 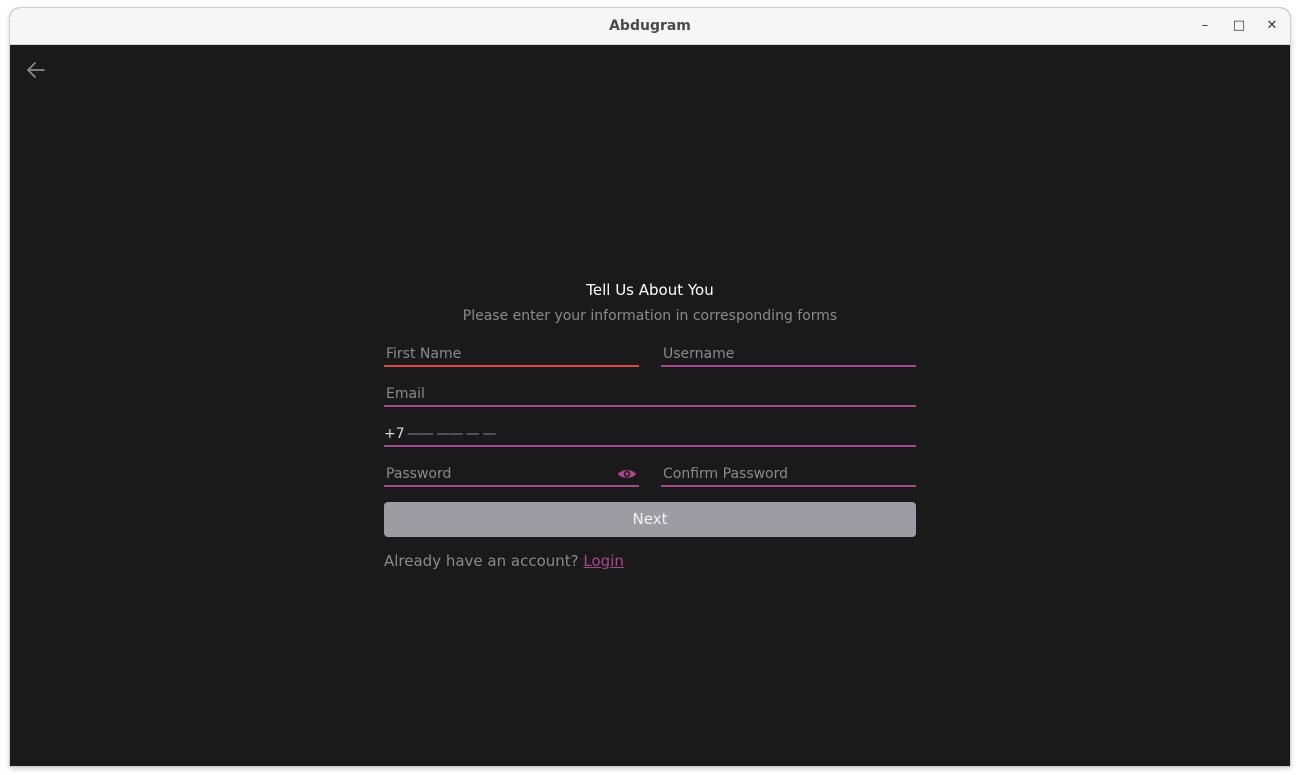 What do you see at coordinates (775, 354) in the screenshot?
I see `username-input` at bounding box center [775, 354].